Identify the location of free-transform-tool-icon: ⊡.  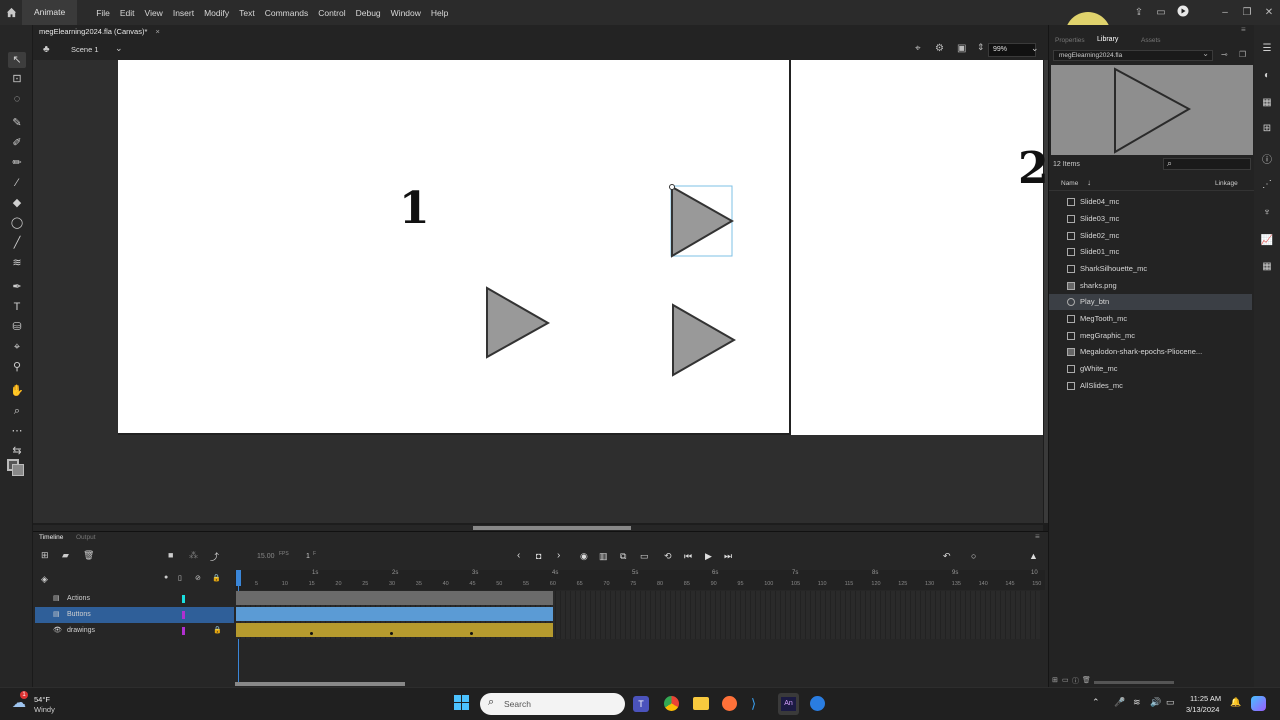
(17, 79).